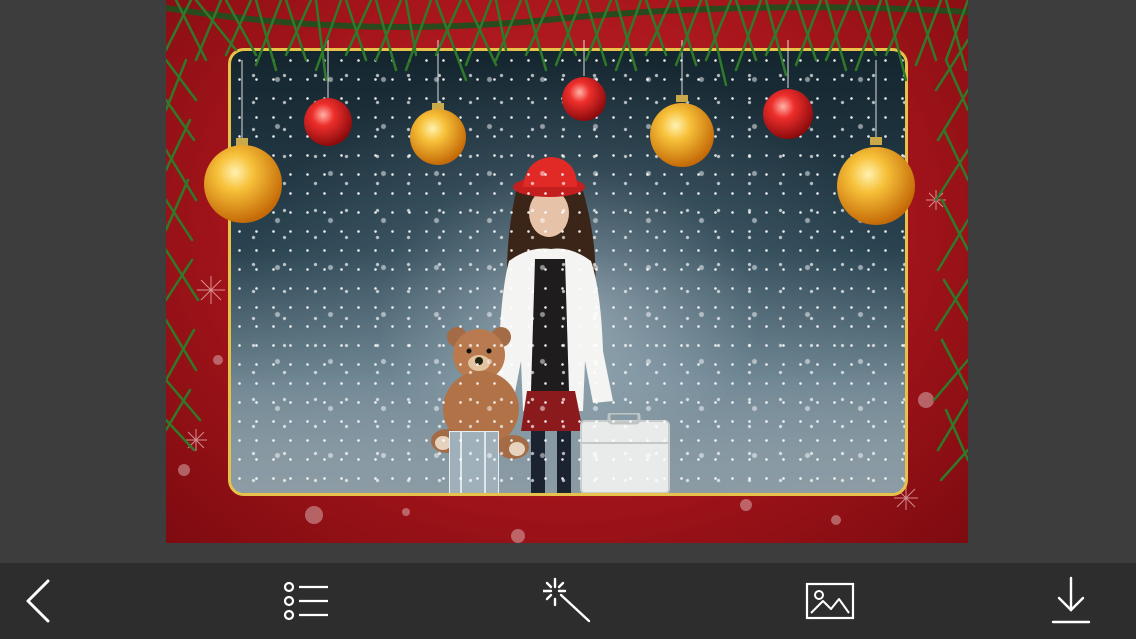 The image size is (1136, 639). I want to click on chevron-left-icon, so click(38, 601).